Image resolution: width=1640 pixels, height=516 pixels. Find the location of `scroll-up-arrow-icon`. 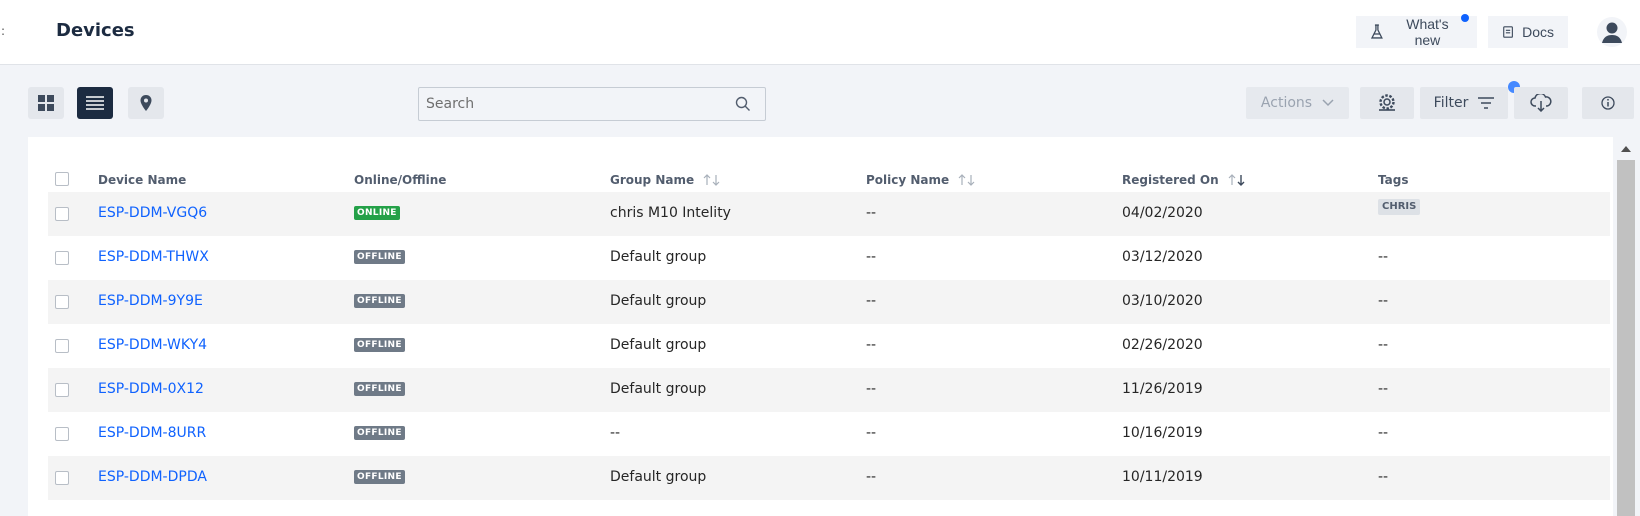

scroll-up-arrow-icon is located at coordinates (1626, 148).